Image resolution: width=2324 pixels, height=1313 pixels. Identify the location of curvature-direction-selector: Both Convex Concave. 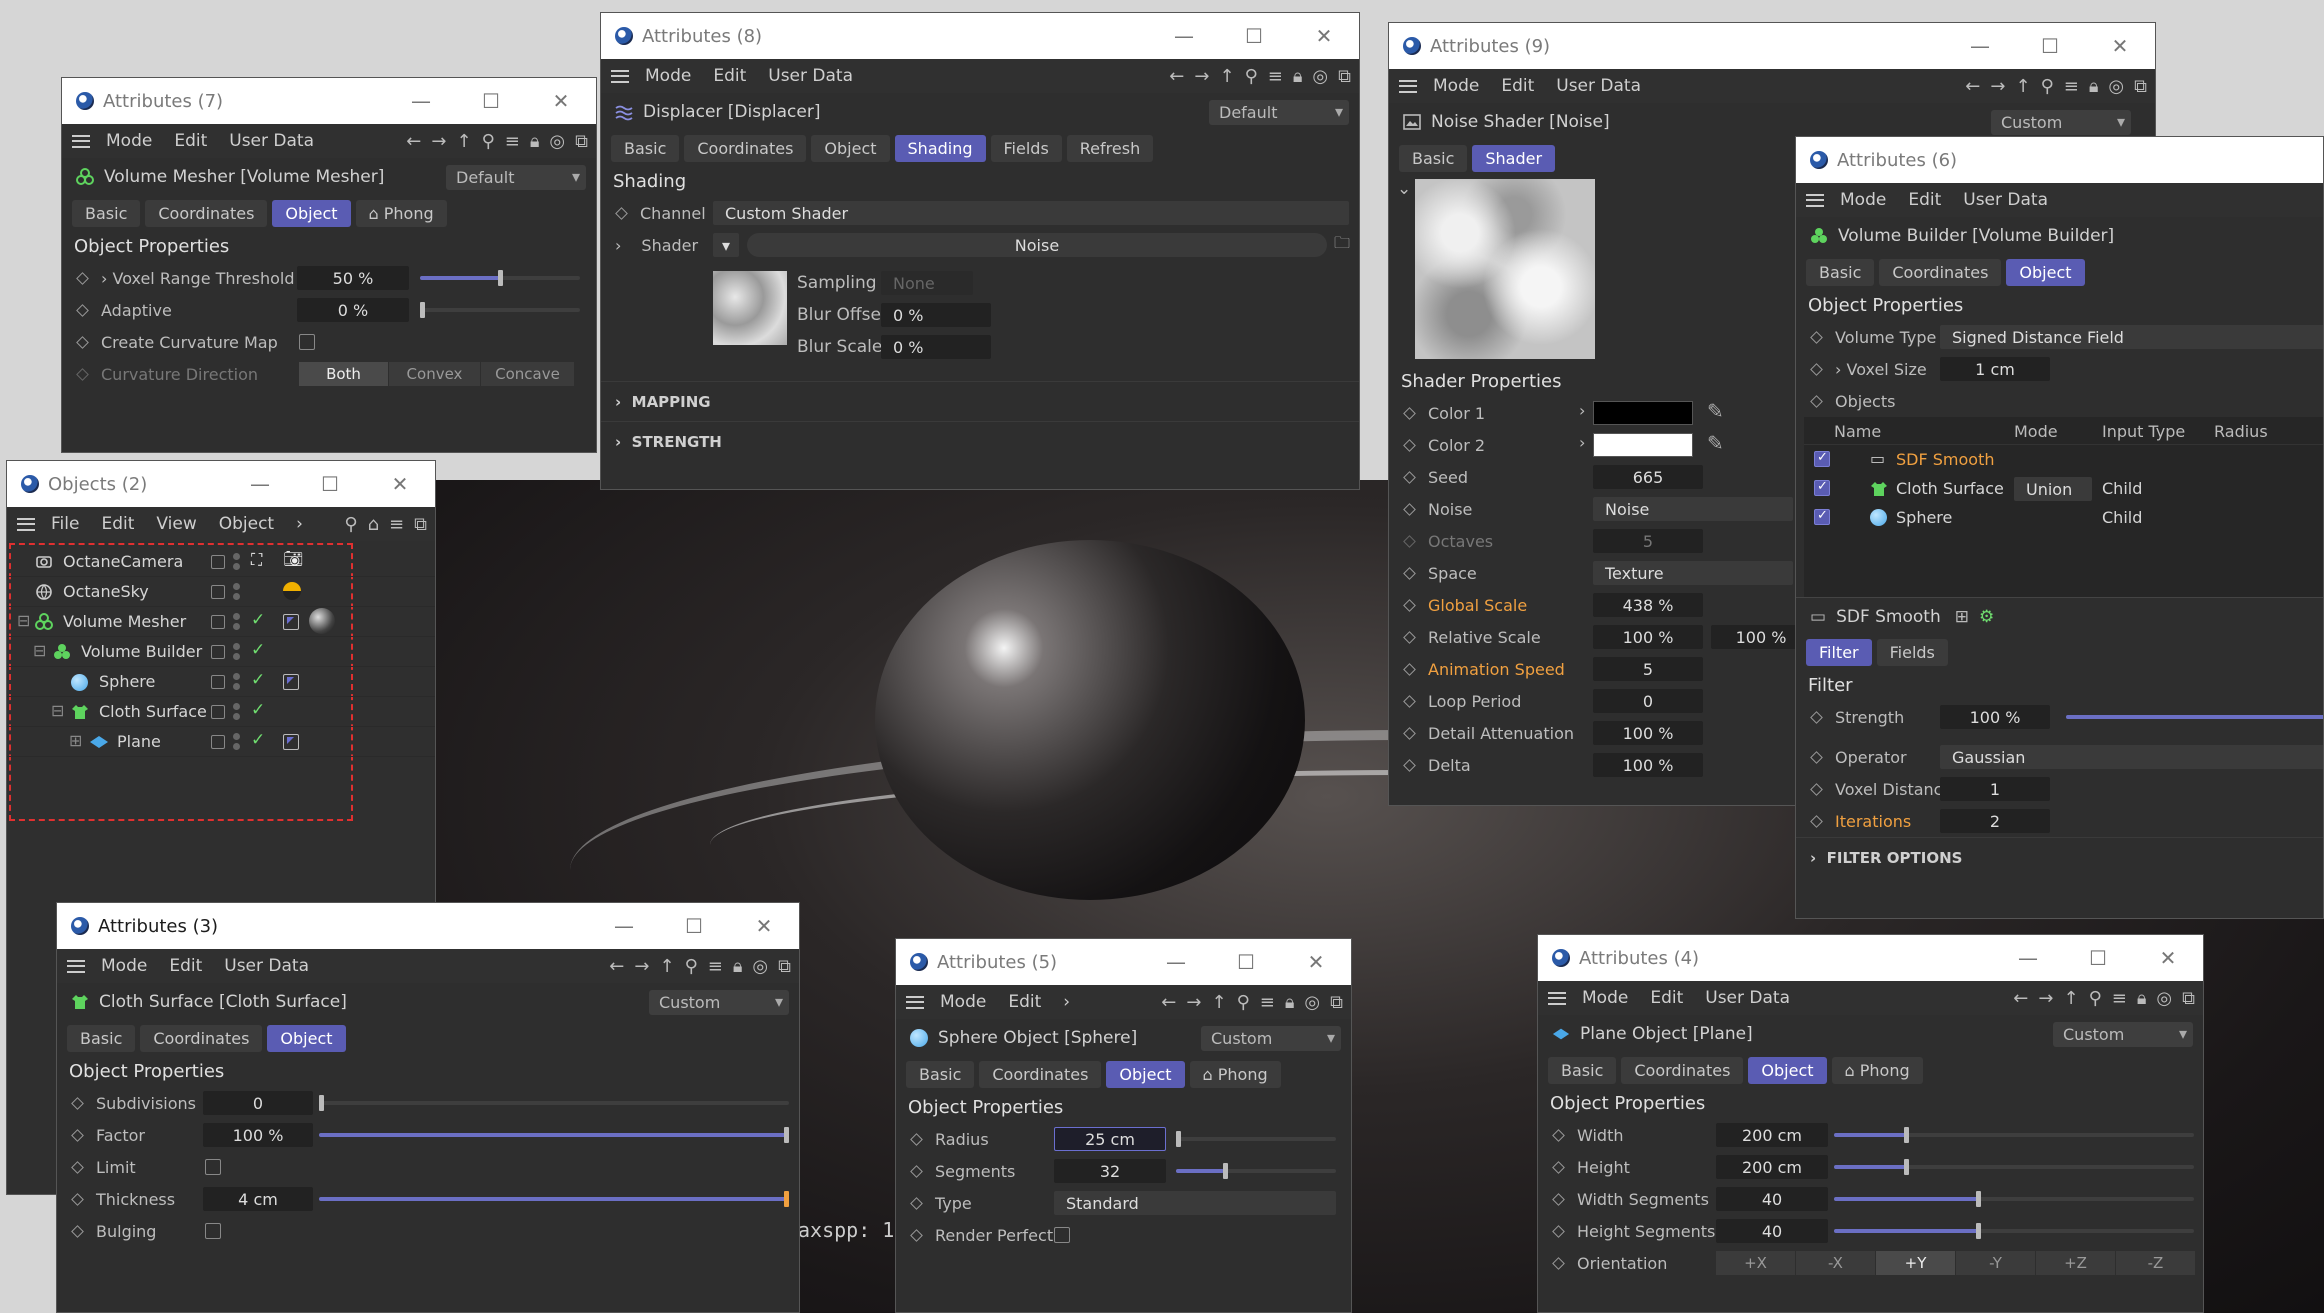
(437, 374).